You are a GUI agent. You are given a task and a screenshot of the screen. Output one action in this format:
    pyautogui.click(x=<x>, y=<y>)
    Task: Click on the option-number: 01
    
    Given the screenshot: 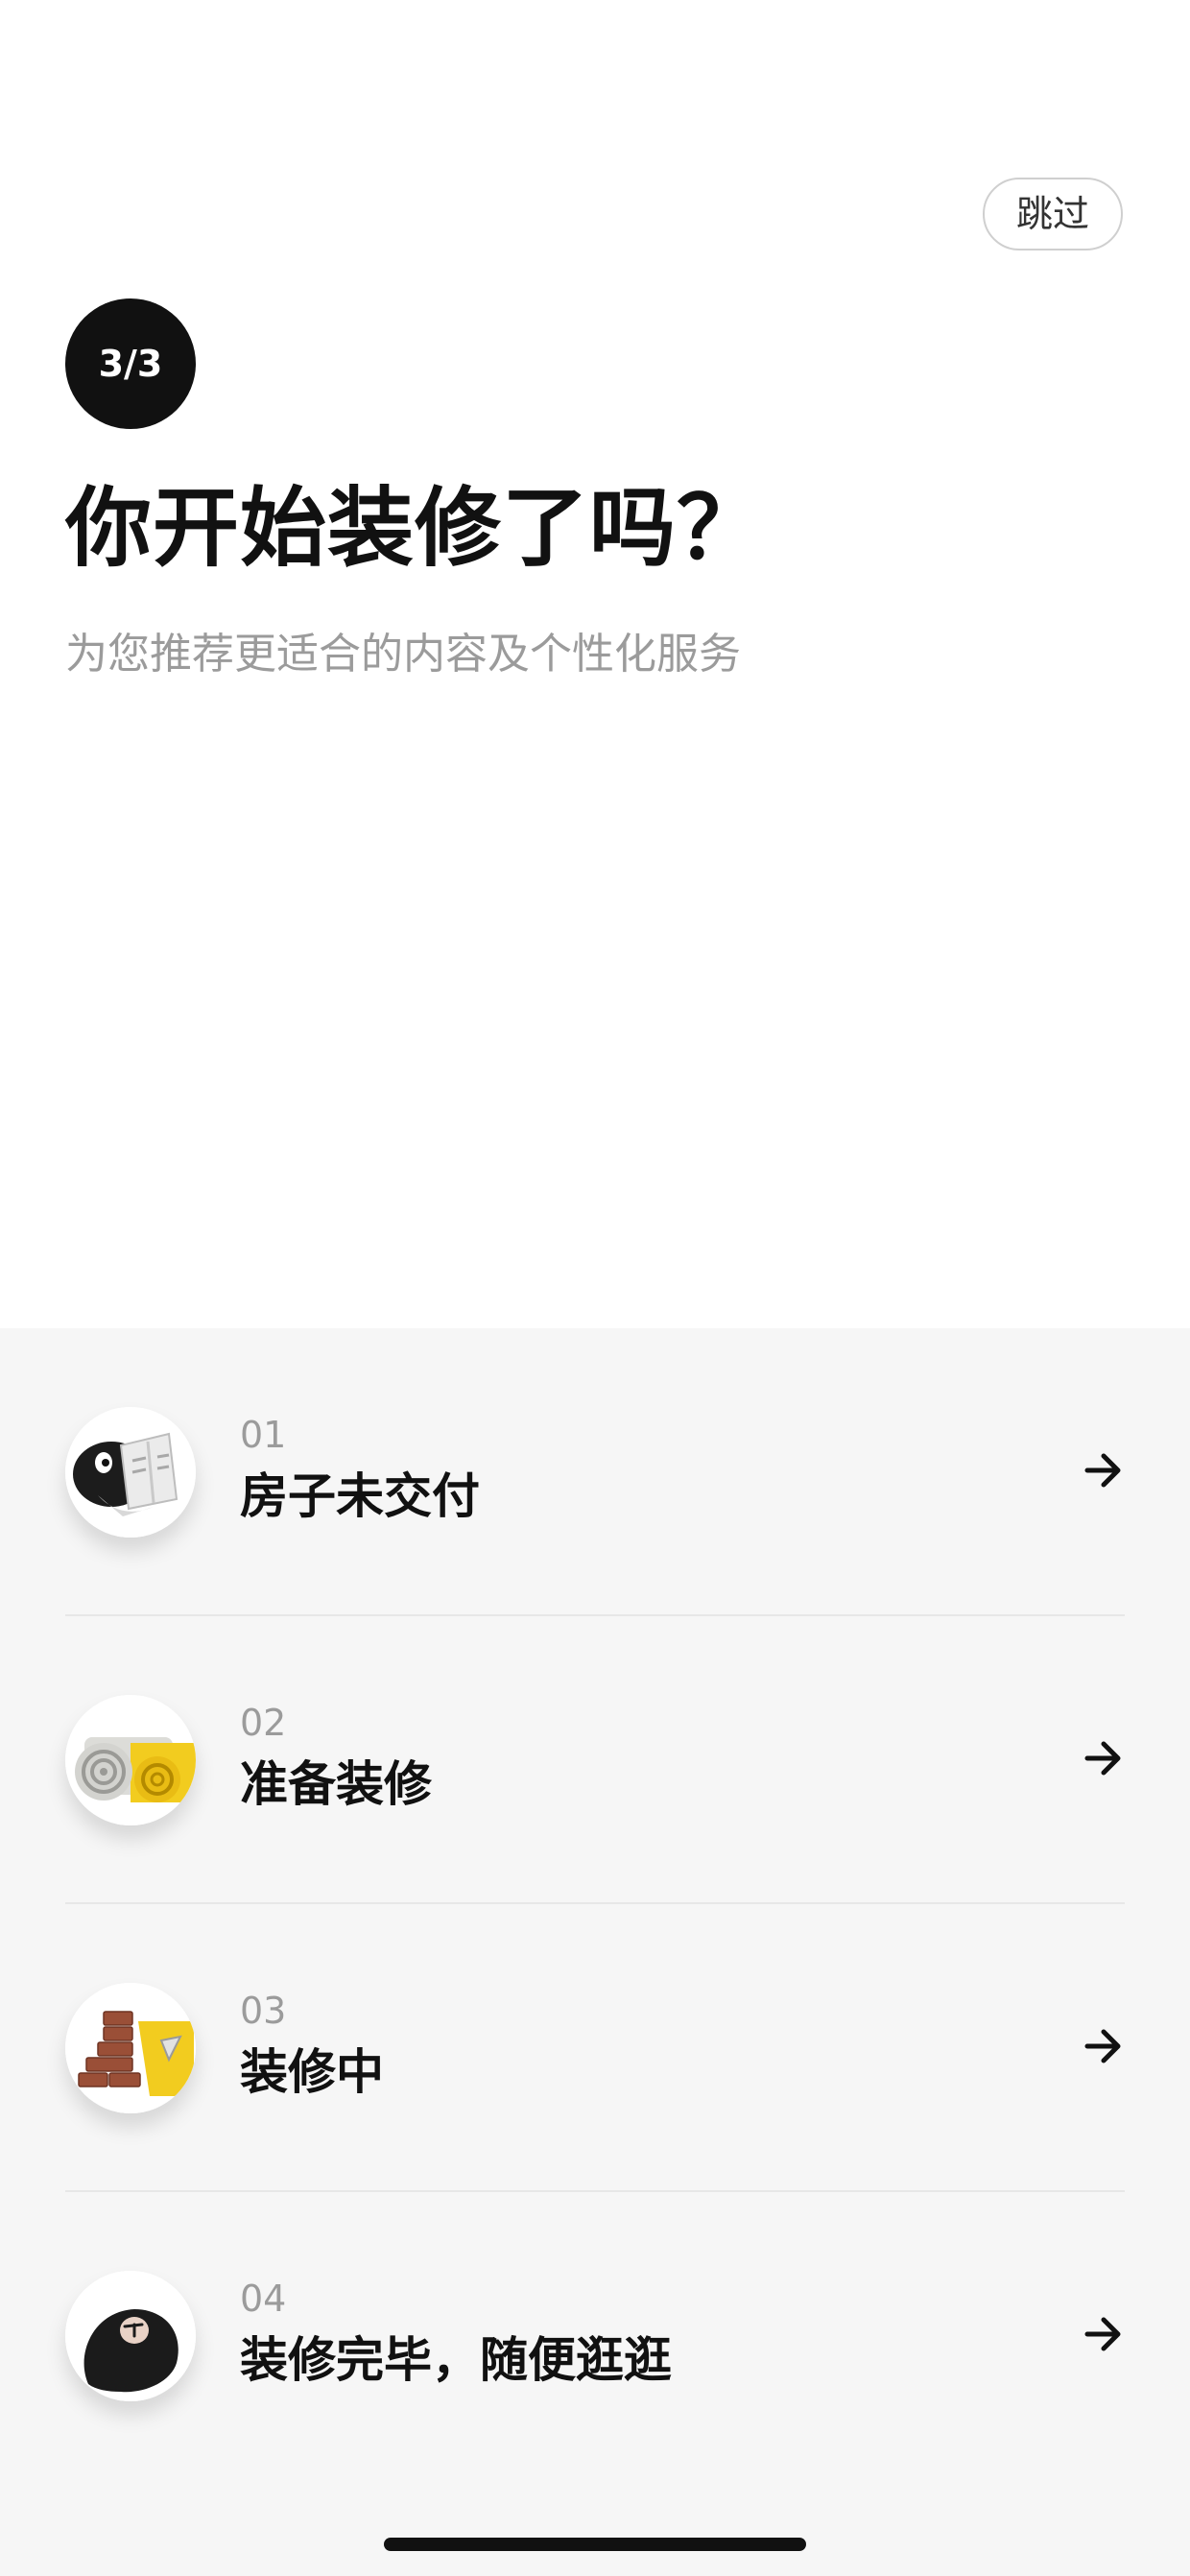 What is the action you would take?
    pyautogui.click(x=264, y=1435)
    